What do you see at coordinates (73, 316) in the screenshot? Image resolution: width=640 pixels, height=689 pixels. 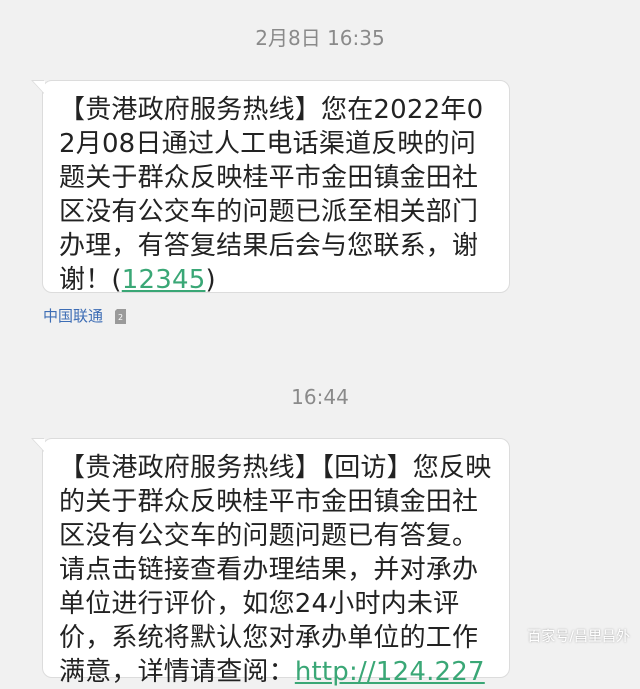 I see `carrier-name: 中国联通` at bounding box center [73, 316].